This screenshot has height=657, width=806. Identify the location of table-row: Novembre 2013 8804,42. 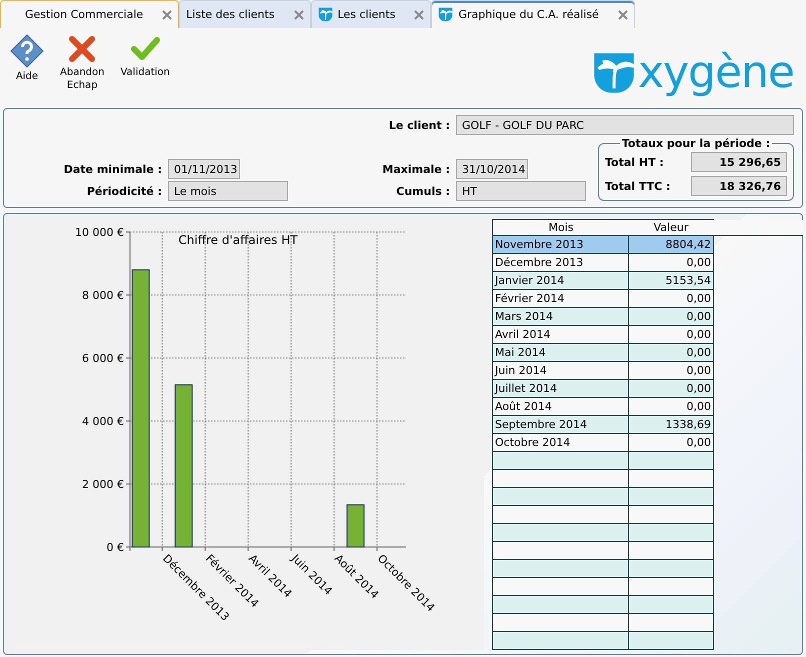
(603, 245).